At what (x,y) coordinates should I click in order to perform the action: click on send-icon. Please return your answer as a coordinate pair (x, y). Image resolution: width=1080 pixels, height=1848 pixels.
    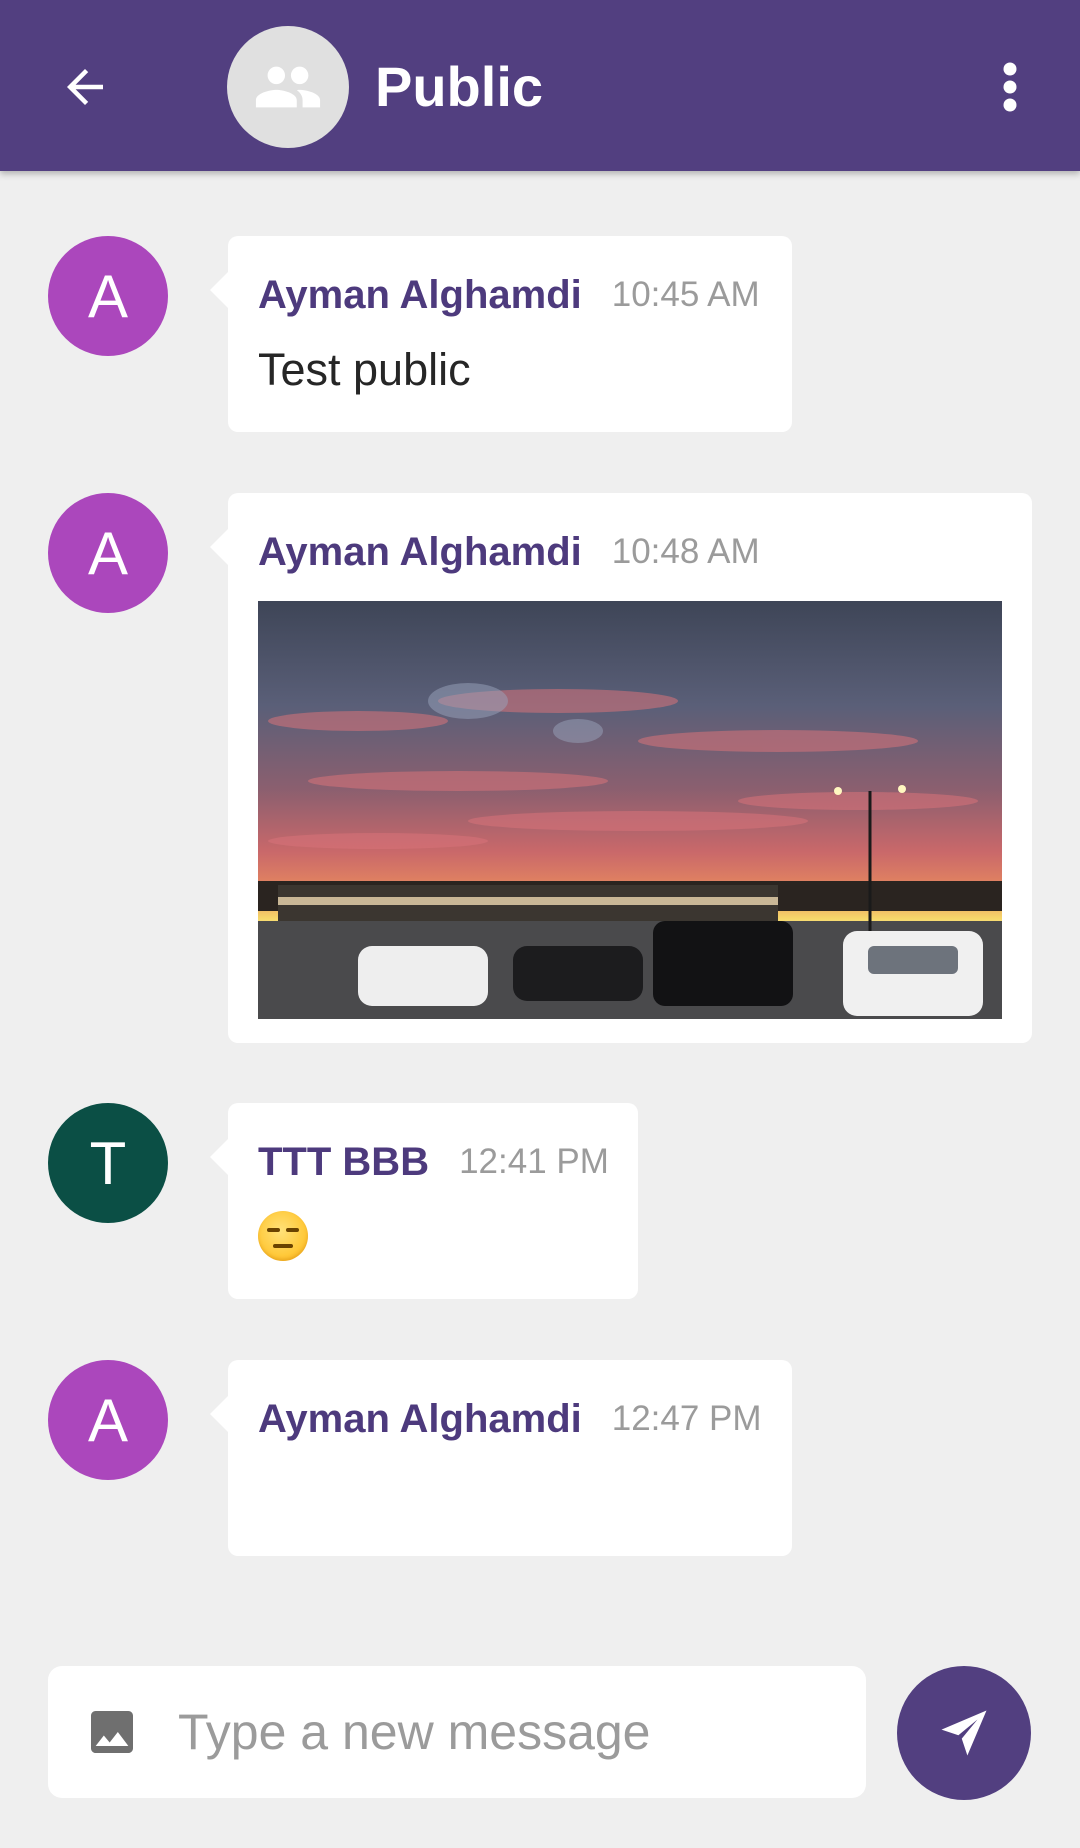
    Looking at the image, I should click on (964, 1733).